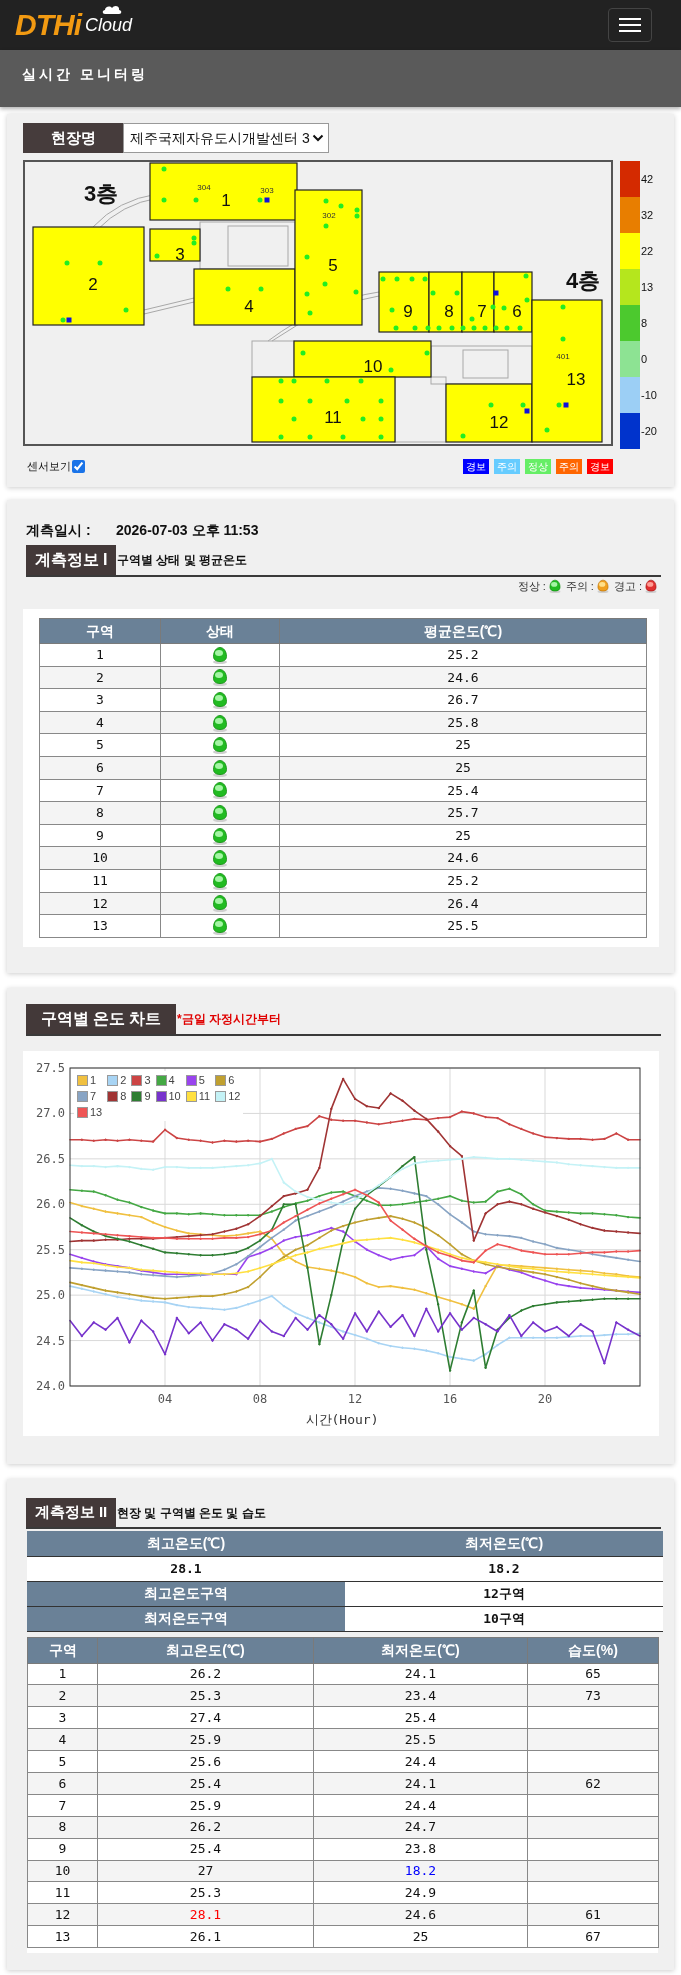 Image resolution: width=681 pixels, height=1975 pixels. Describe the element at coordinates (231, 1080) in the screenshot. I see `legend-label: 6` at that location.